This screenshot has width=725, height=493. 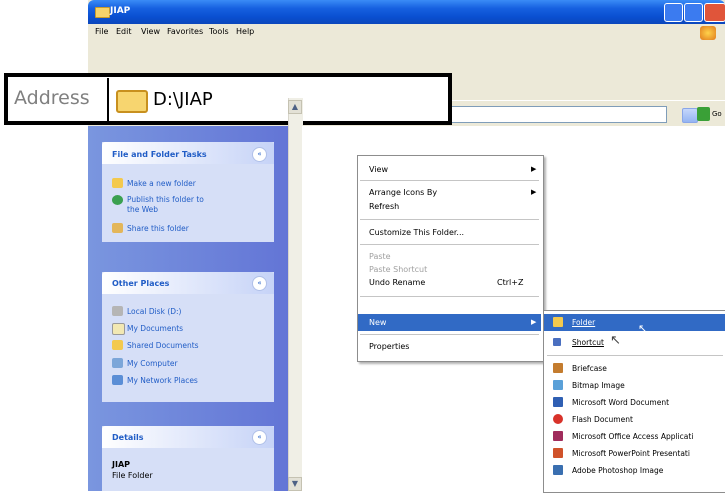 What do you see at coordinates (403, 192) in the screenshot?
I see `menu-item-arrange: Arrange Icons By` at bounding box center [403, 192].